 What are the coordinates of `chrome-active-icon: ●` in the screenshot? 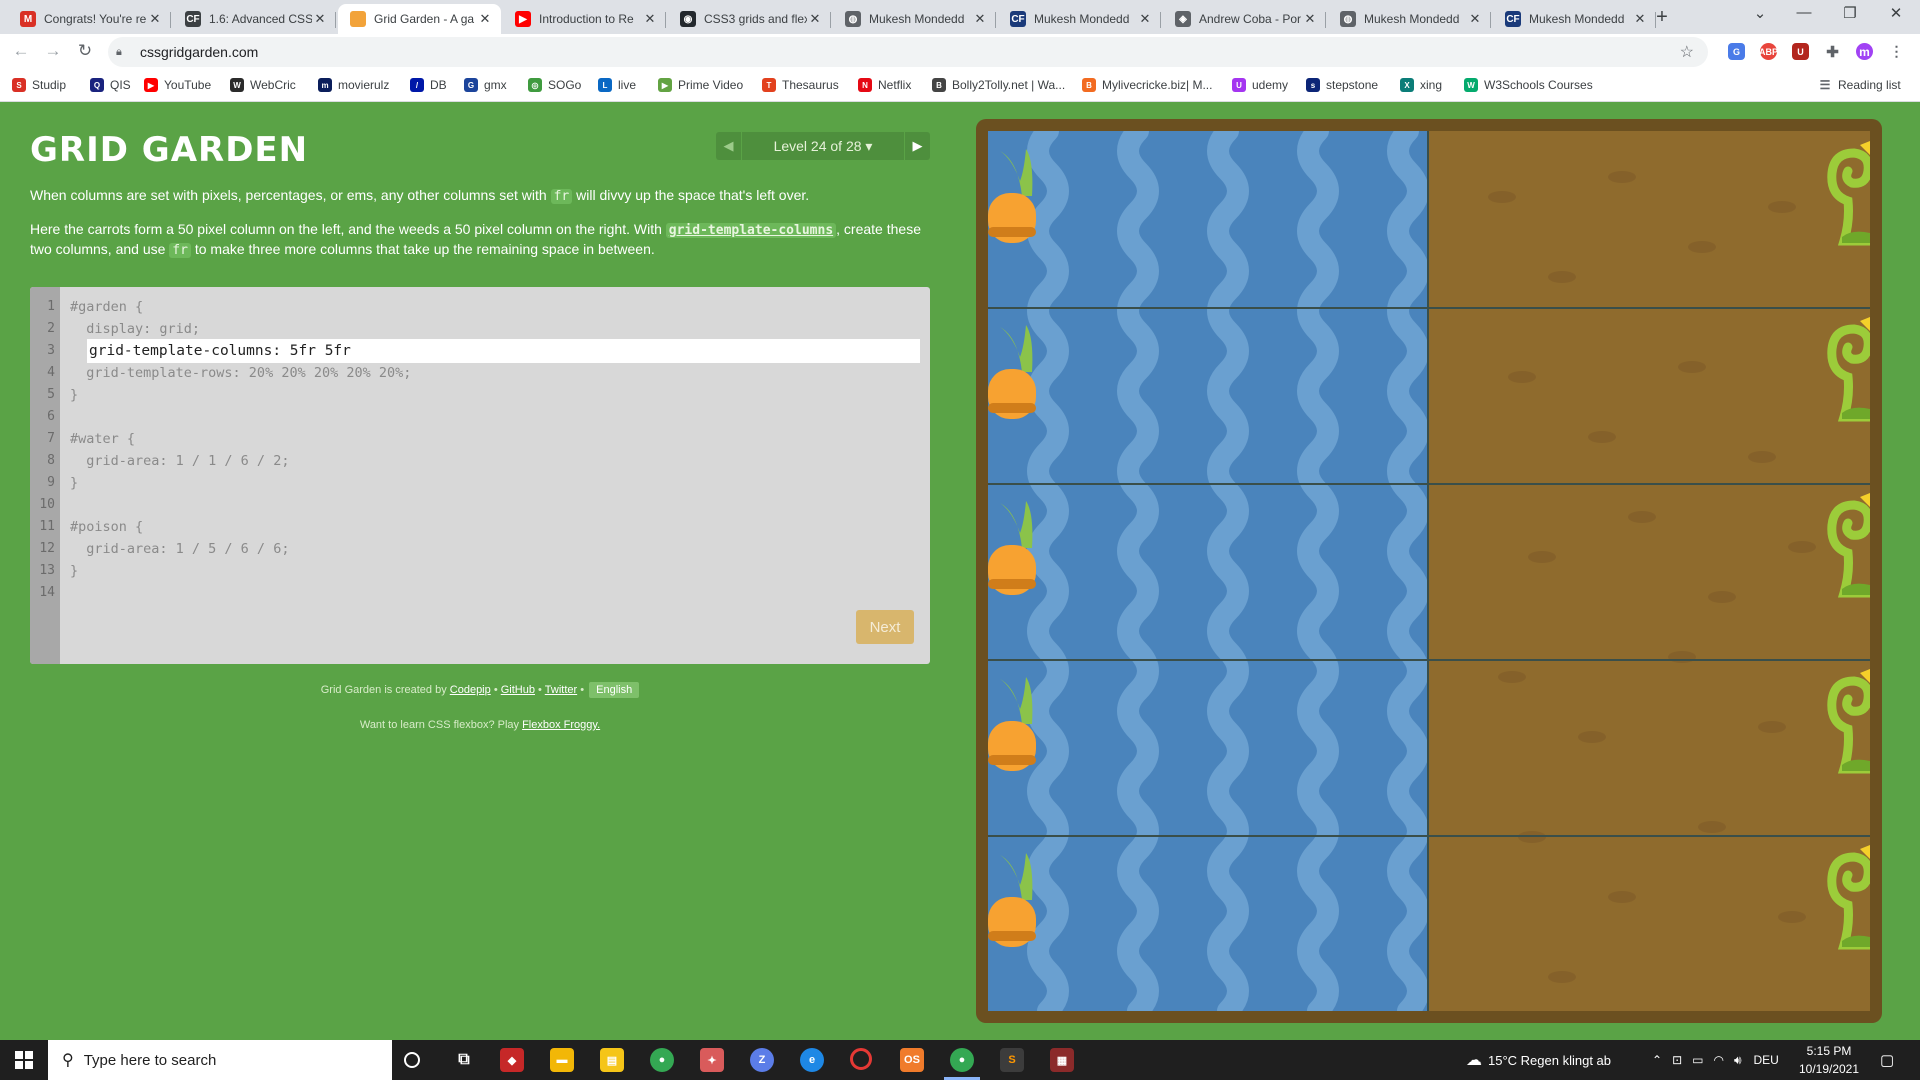 It's located at (962, 1060).